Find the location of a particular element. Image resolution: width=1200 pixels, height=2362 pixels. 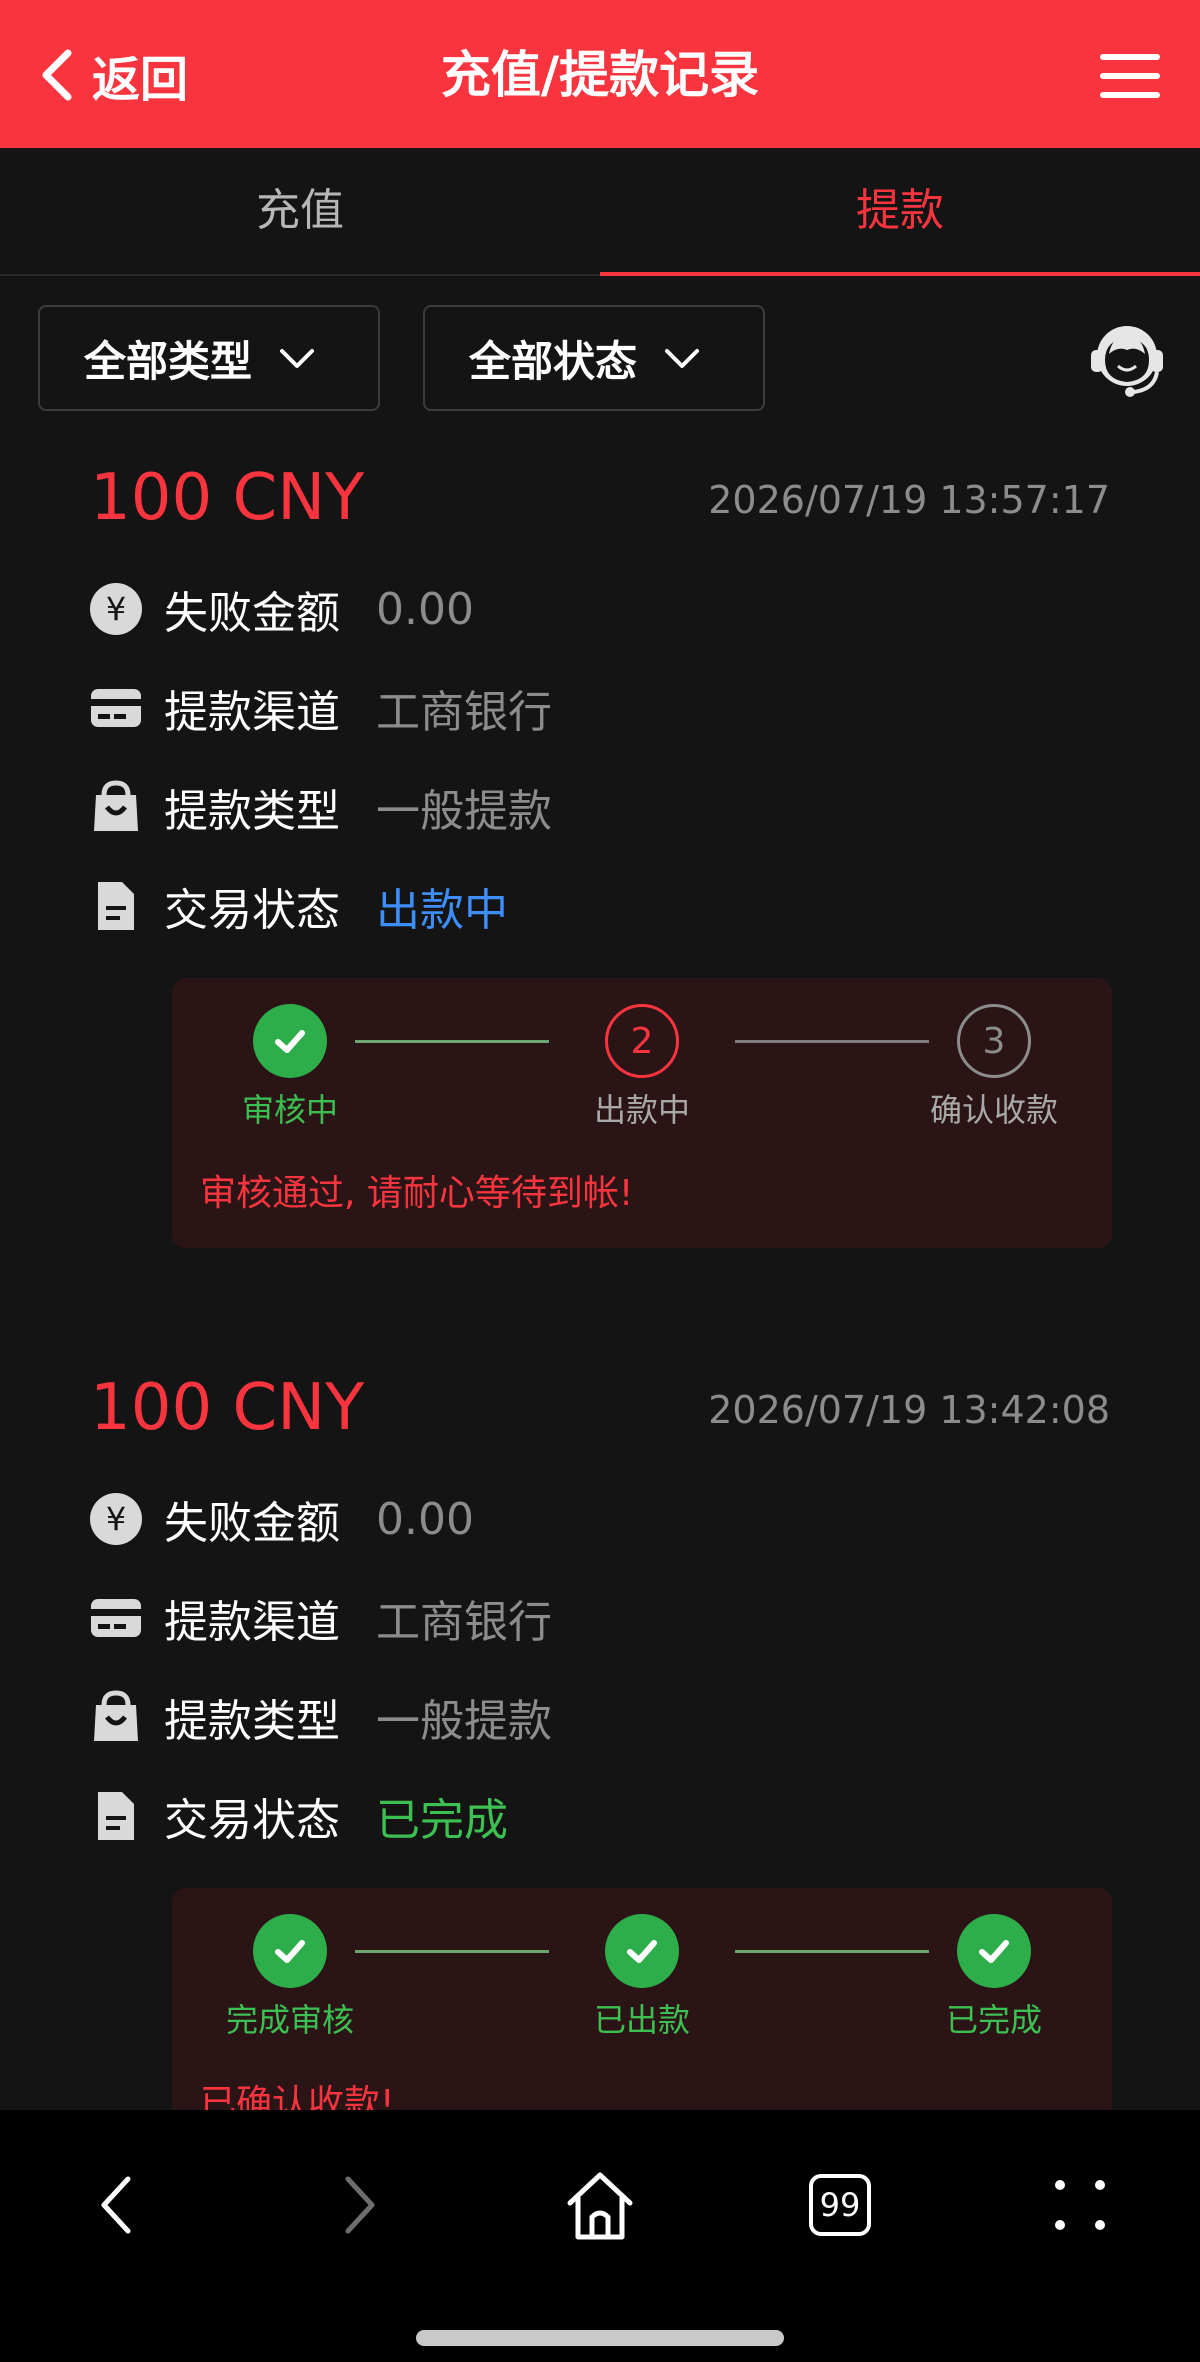

status-row: 交易状态 出款中 is located at coordinates (298, 906).